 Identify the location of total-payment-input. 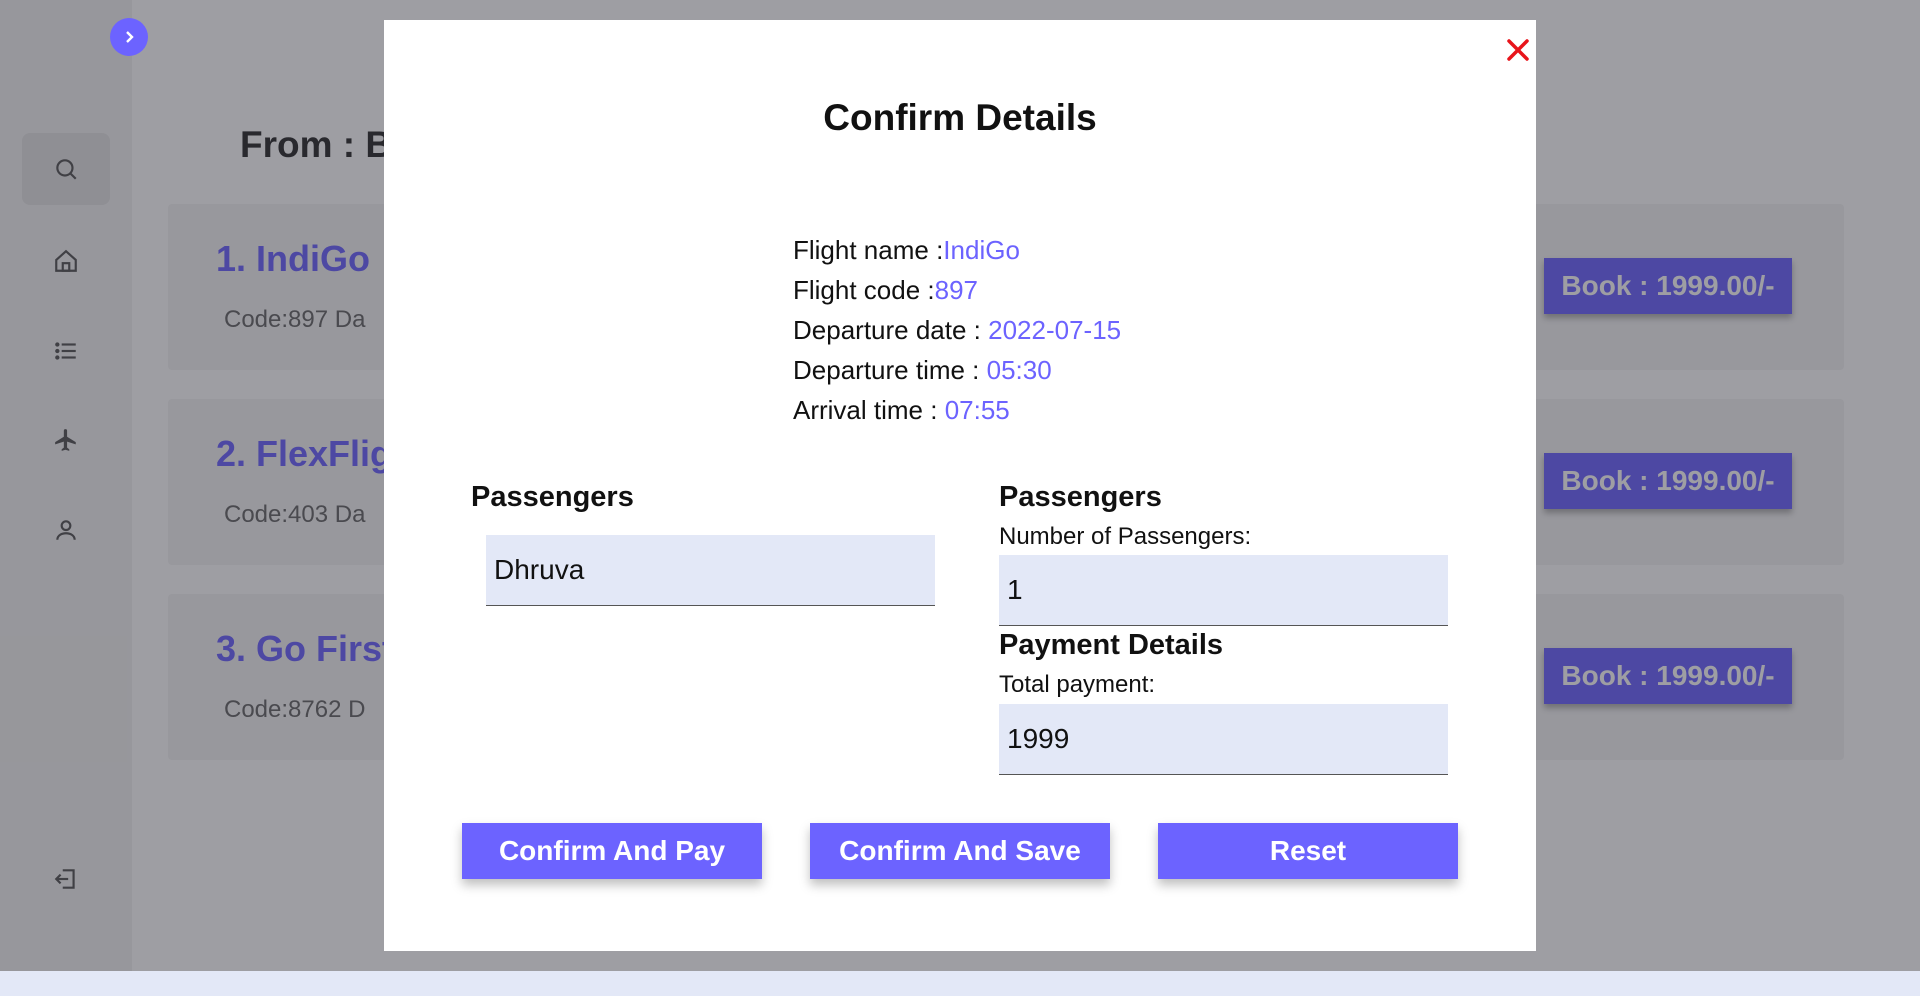
(1223, 739).